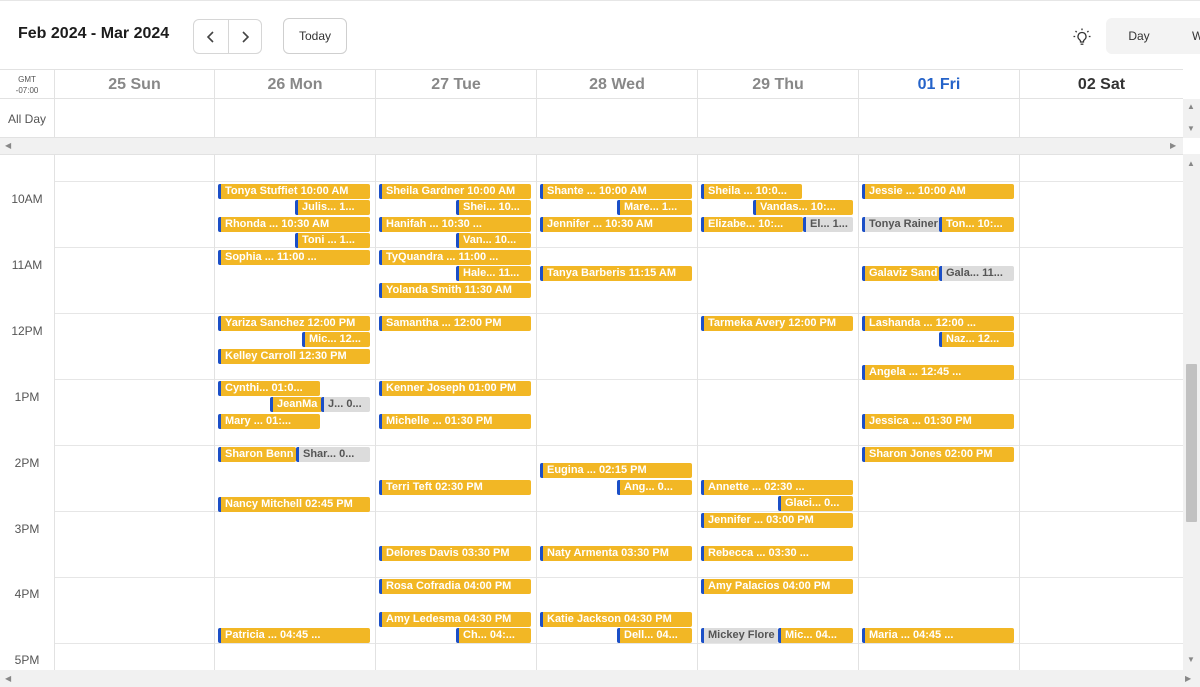 The width and height of the screenshot is (1200, 687). What do you see at coordinates (455, 191) in the screenshot?
I see `calendar-event: Sheila Gardner 10:00 AM` at bounding box center [455, 191].